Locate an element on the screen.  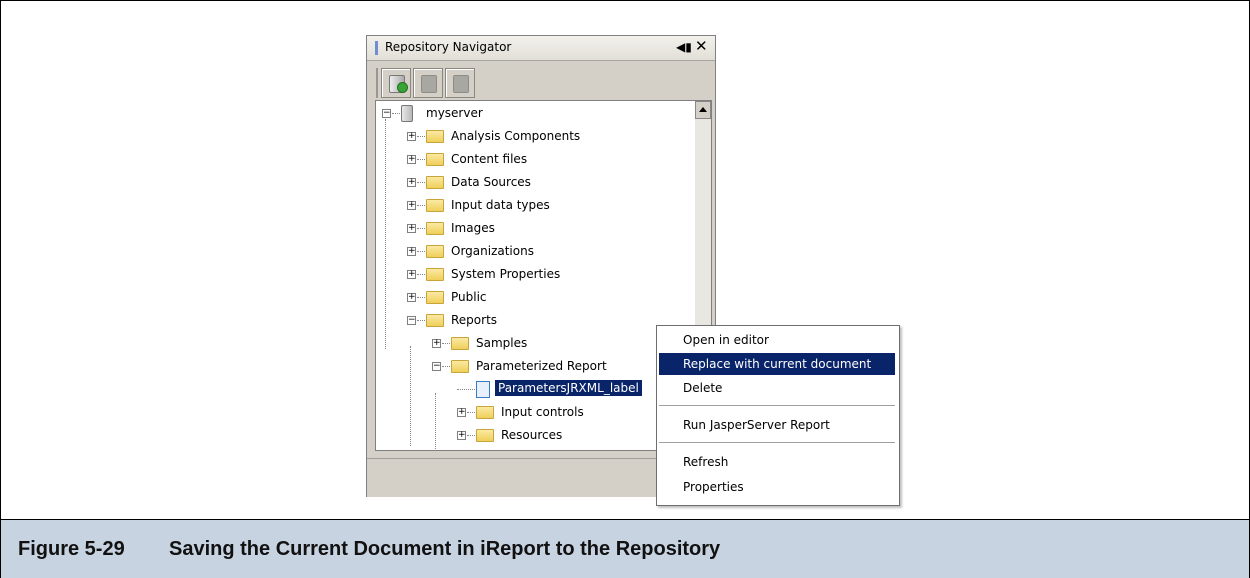
tree-node-label: Input data types is located at coordinates (500, 205).